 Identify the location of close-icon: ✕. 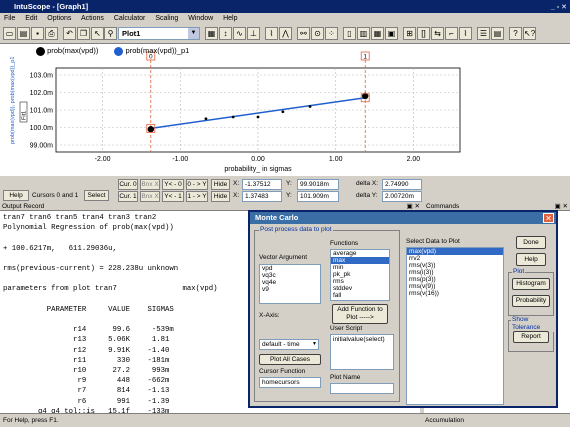
(548, 218).